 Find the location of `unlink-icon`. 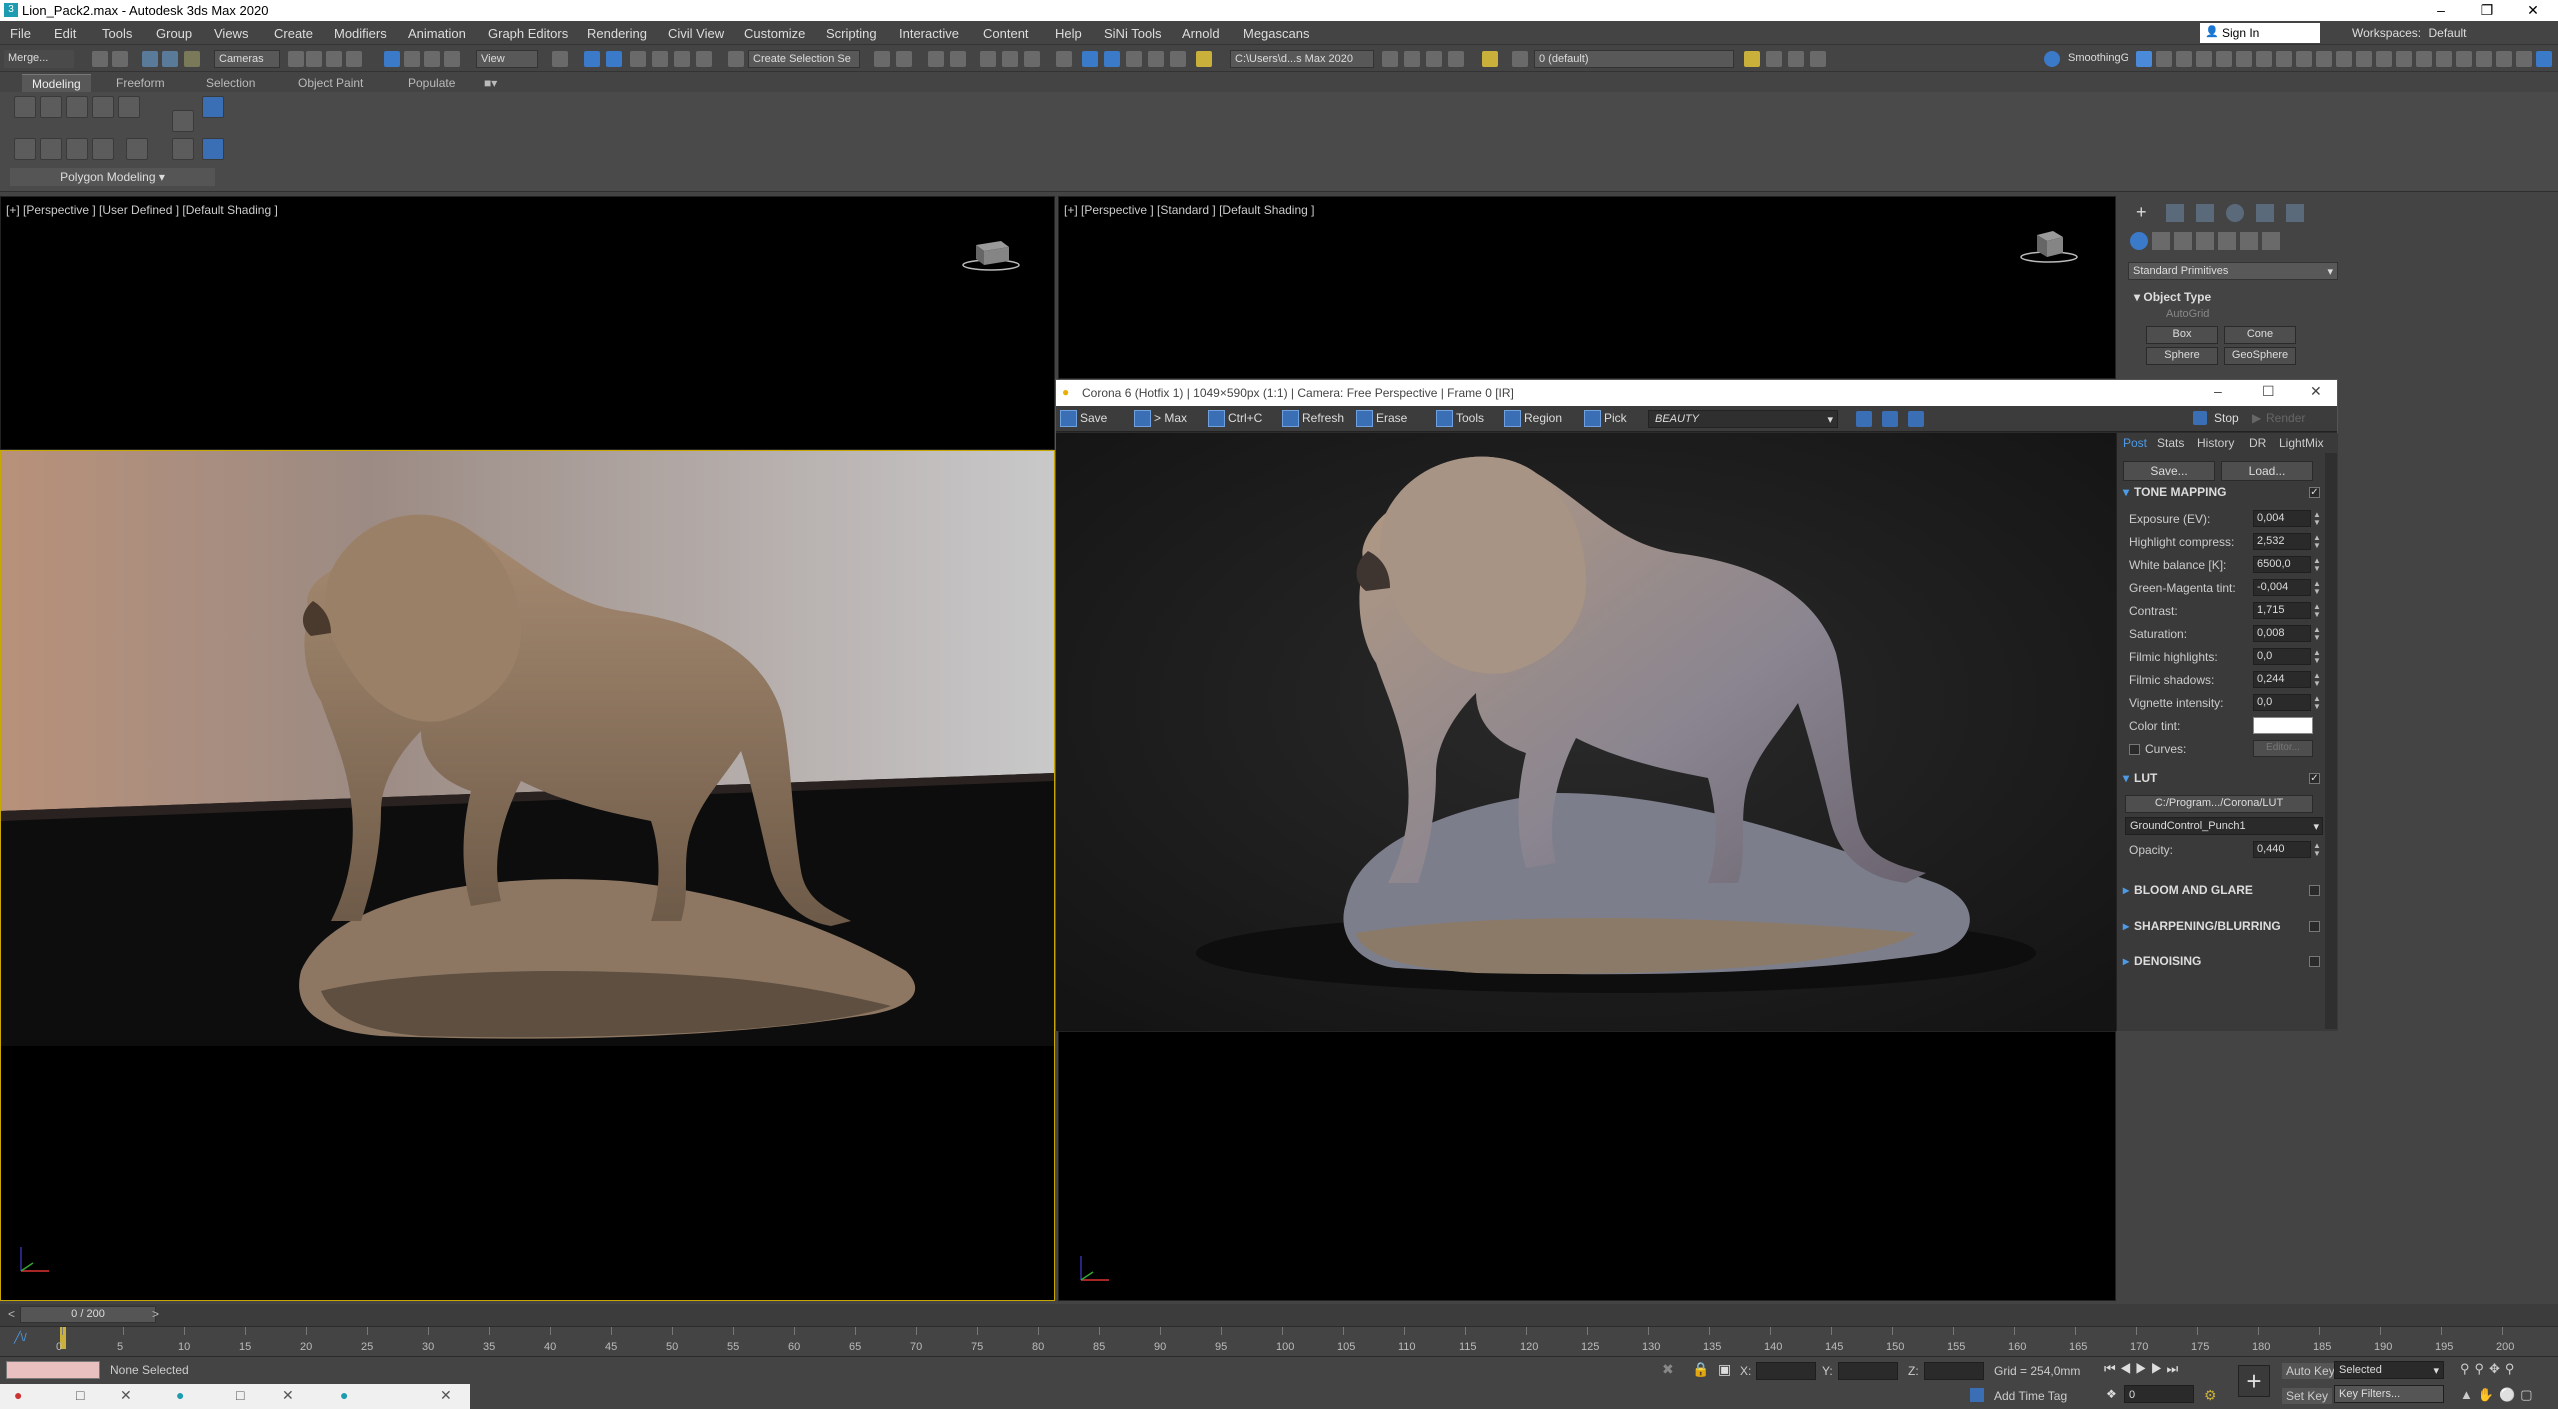

unlink-icon is located at coordinates (170, 59).